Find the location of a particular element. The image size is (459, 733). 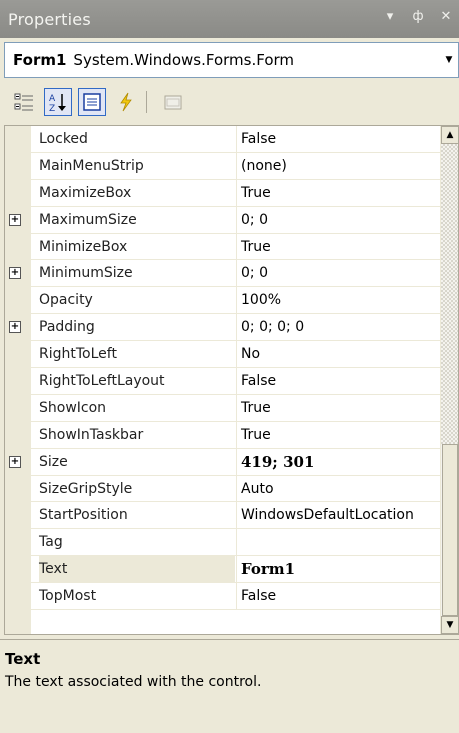

property-value: 100% is located at coordinates (339, 300).